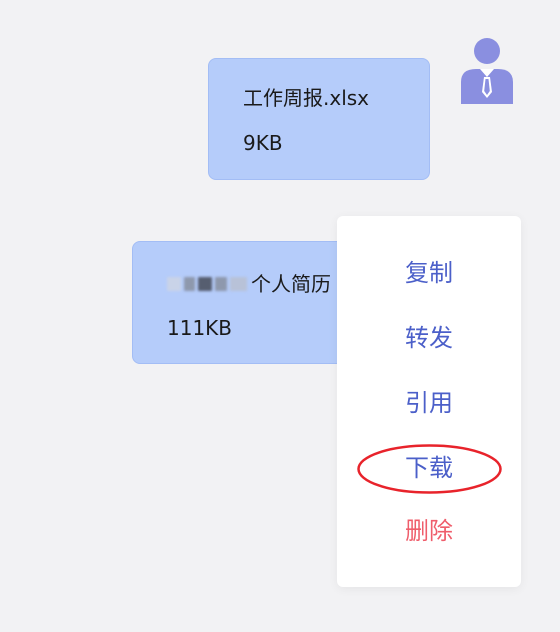  Describe the element at coordinates (429, 338) in the screenshot. I see `menu-item-forward: 转发` at that location.